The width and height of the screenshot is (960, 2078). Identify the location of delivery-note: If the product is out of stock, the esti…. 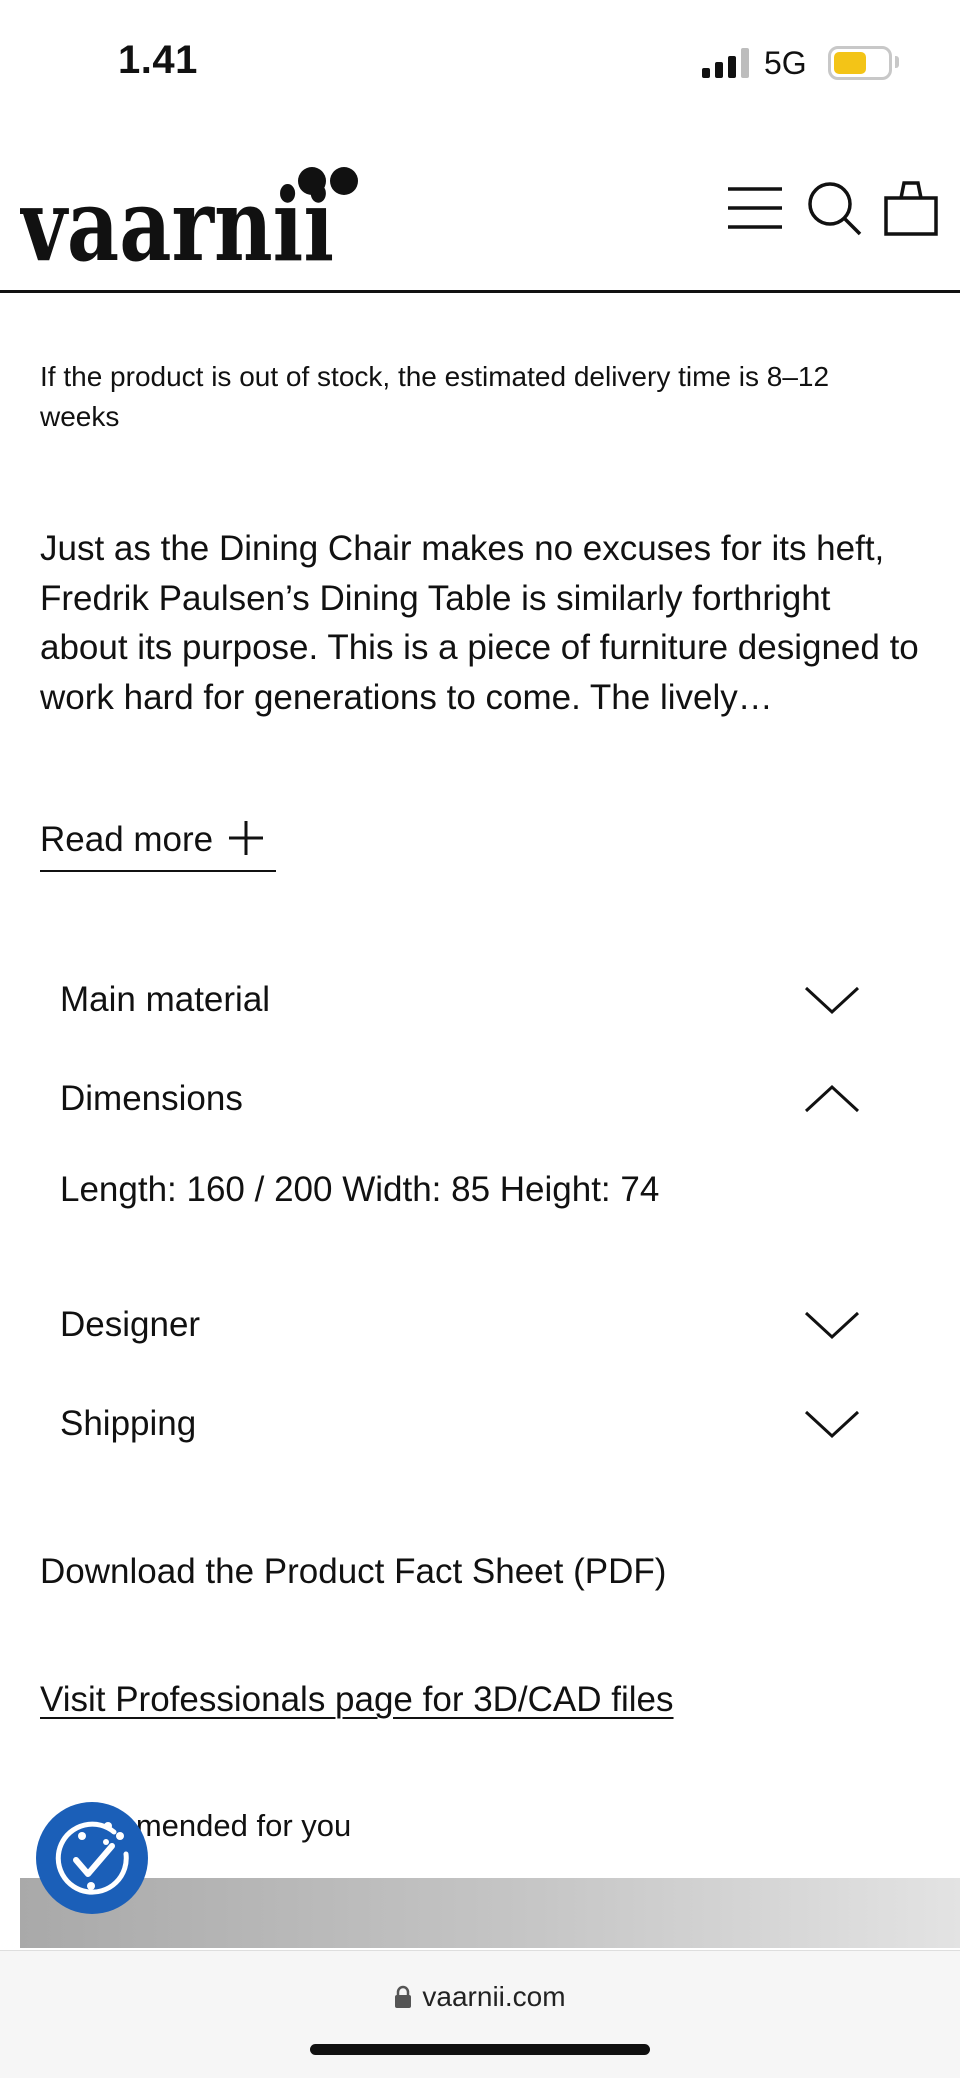
(435, 396).